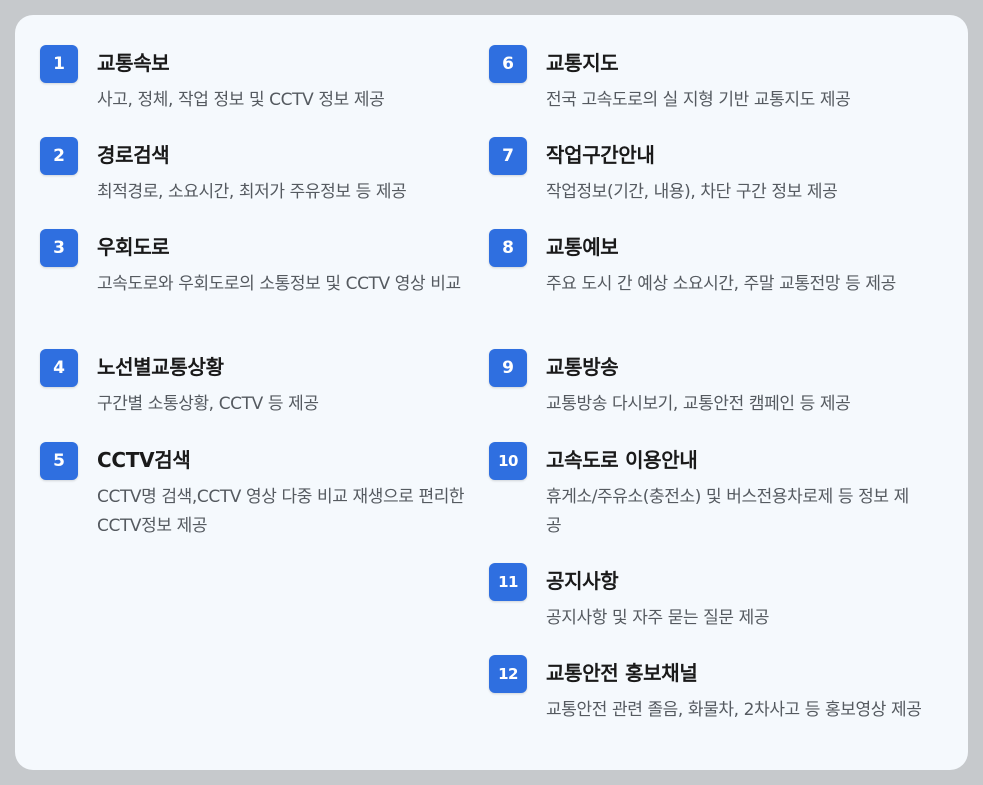 Image resolution: width=983 pixels, height=785 pixels. I want to click on item-number-badge: 4, so click(59, 368).